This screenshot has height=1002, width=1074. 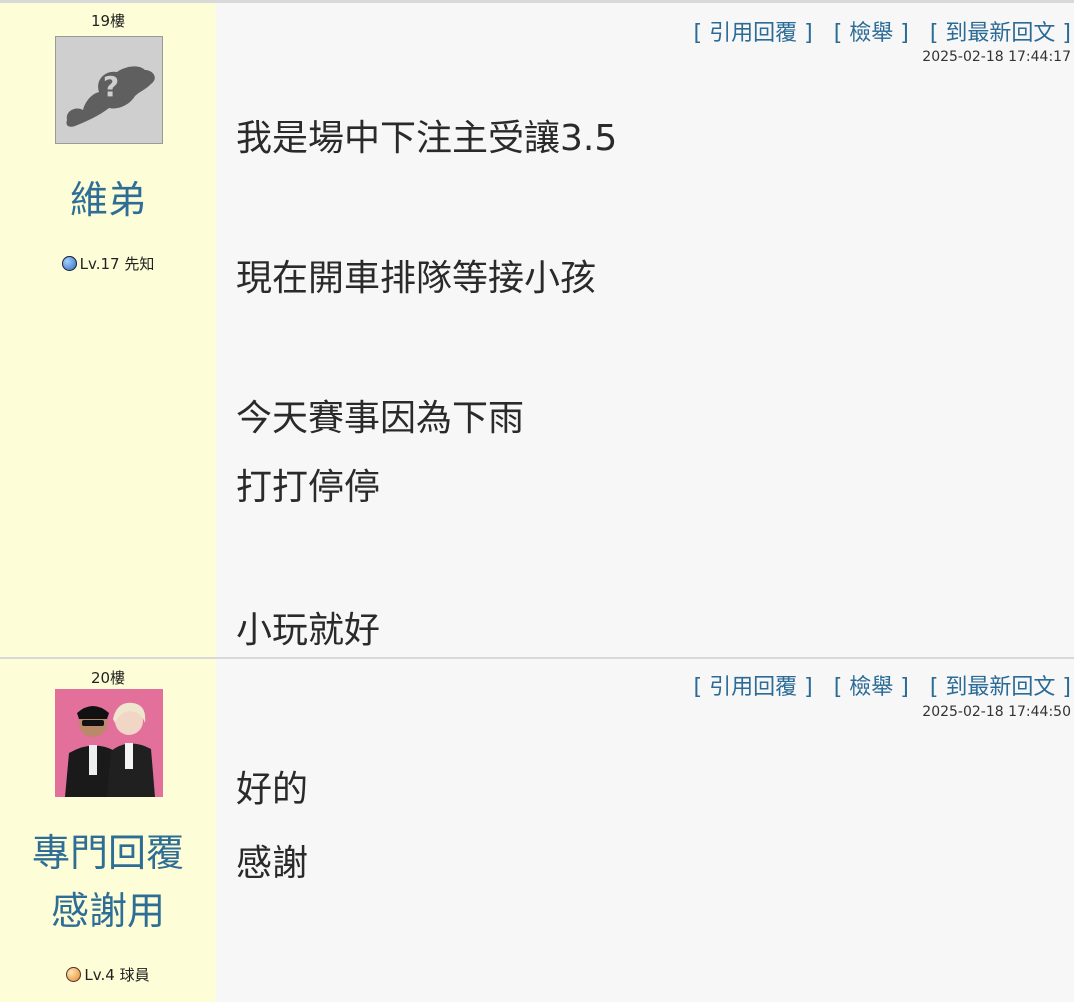 What do you see at coordinates (108, 853) in the screenshot?
I see `username-line-1: 專門回覆` at bounding box center [108, 853].